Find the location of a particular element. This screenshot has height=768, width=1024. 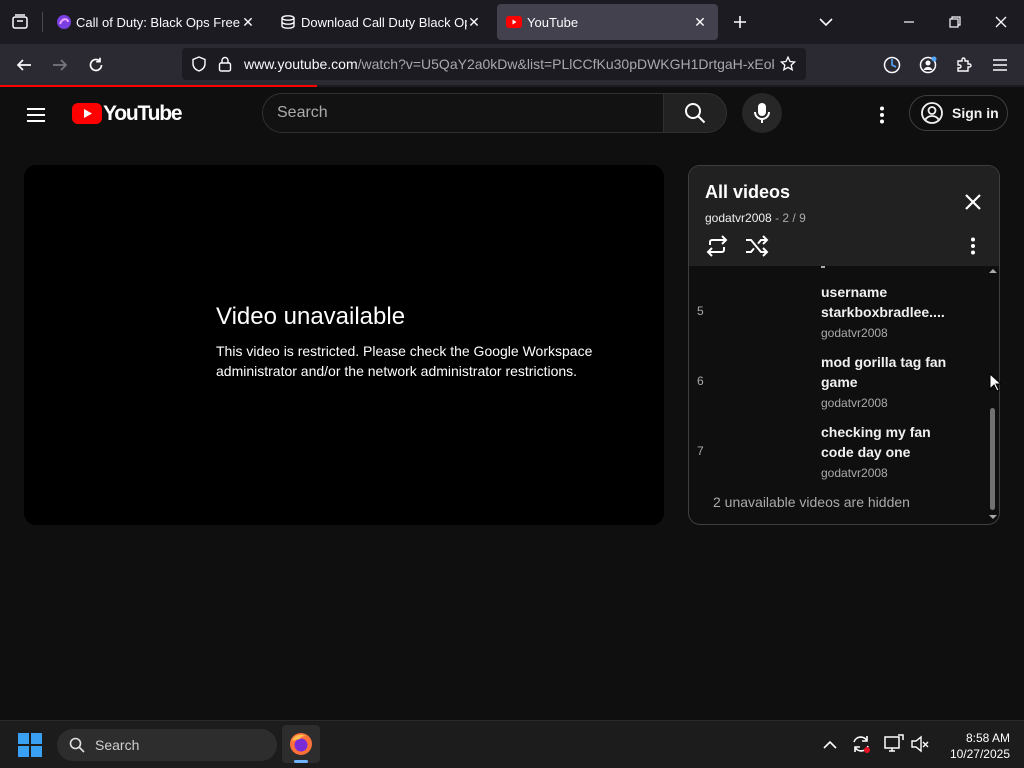

microphone-icon is located at coordinates (762, 113).